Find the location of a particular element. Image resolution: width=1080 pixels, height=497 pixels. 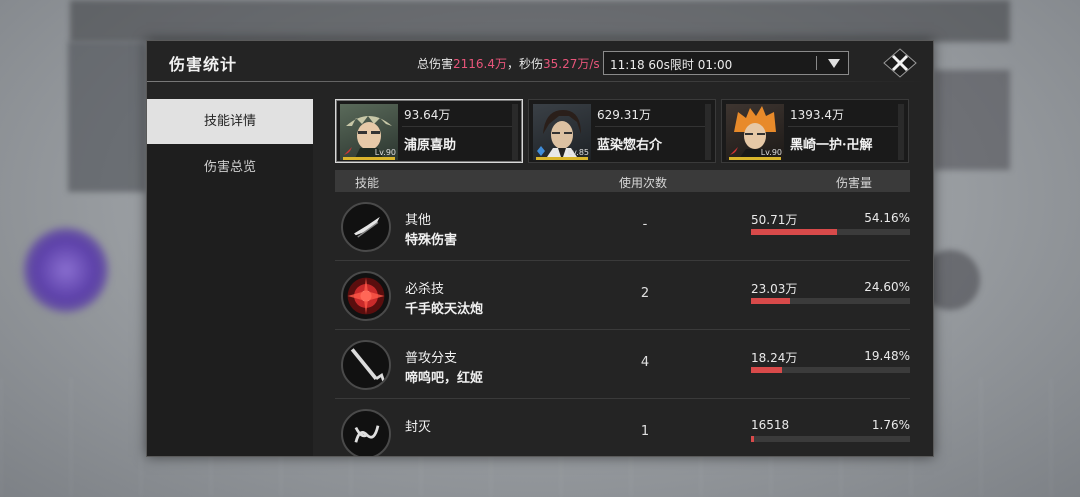

skill-uses: - is located at coordinates (645, 224).